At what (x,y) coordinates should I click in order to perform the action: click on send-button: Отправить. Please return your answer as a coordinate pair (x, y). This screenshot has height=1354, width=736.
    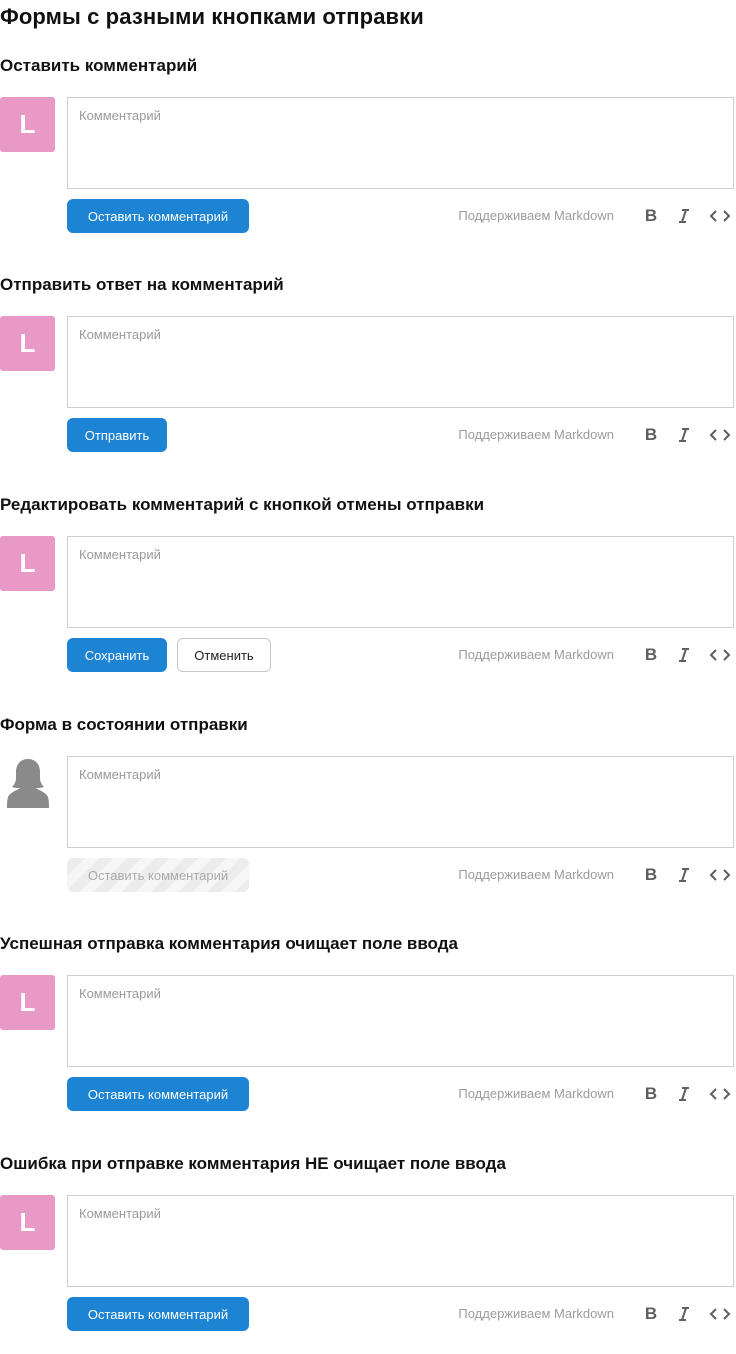
    Looking at the image, I should click on (117, 435).